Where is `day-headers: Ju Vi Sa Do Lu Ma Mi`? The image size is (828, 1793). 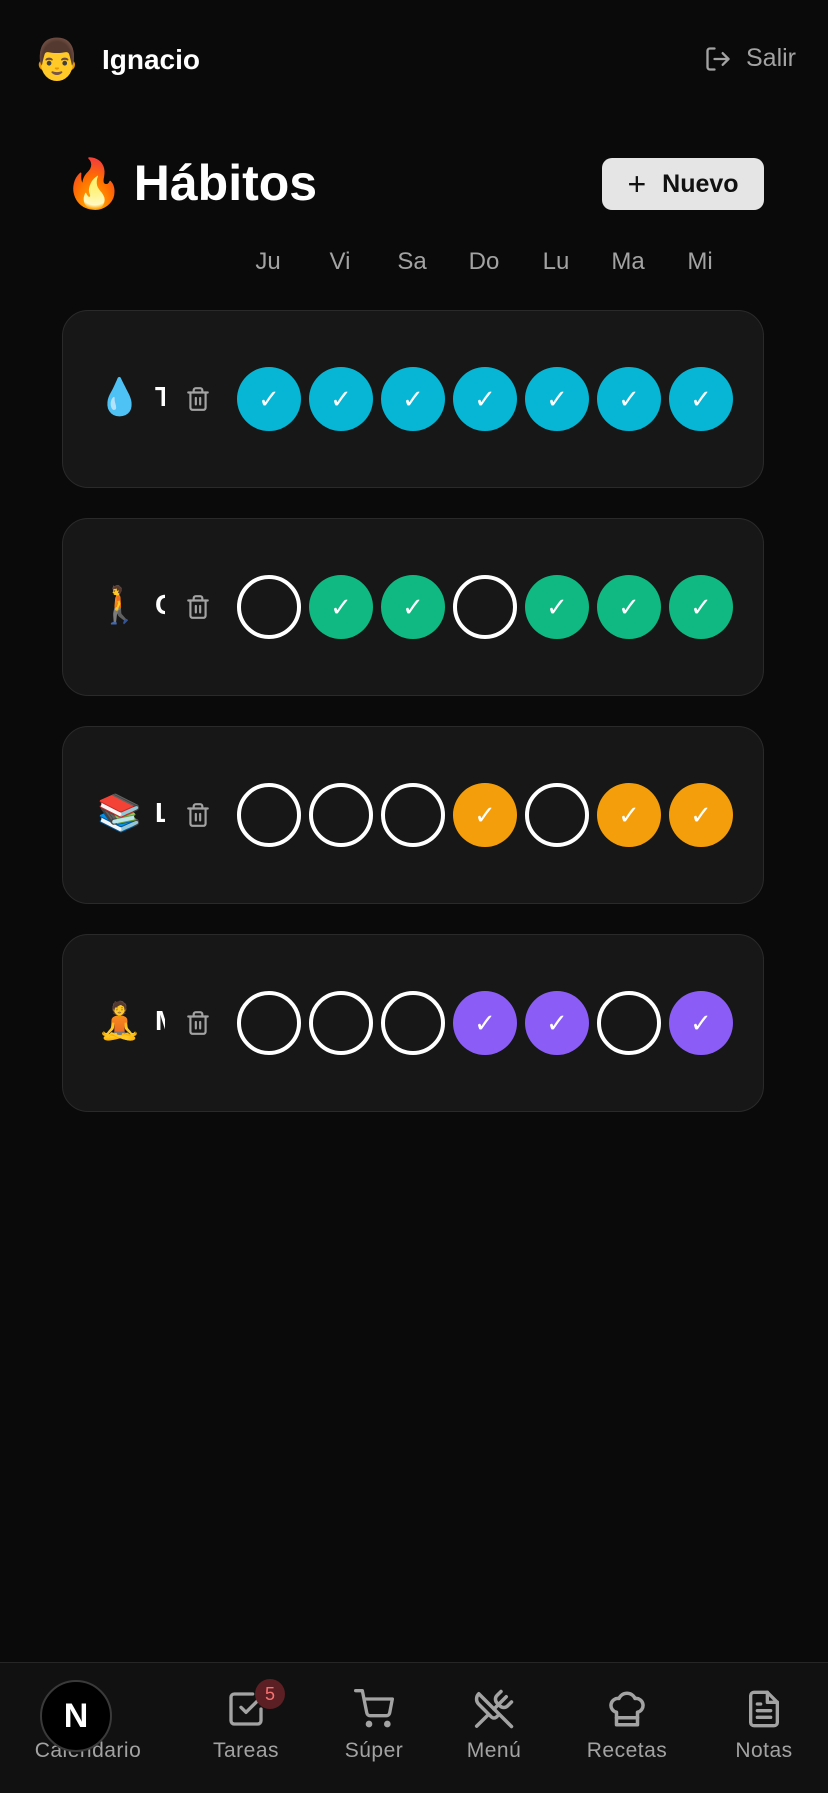 day-headers: Ju Vi Sa Do Lu Ma Mi is located at coordinates (414, 263).